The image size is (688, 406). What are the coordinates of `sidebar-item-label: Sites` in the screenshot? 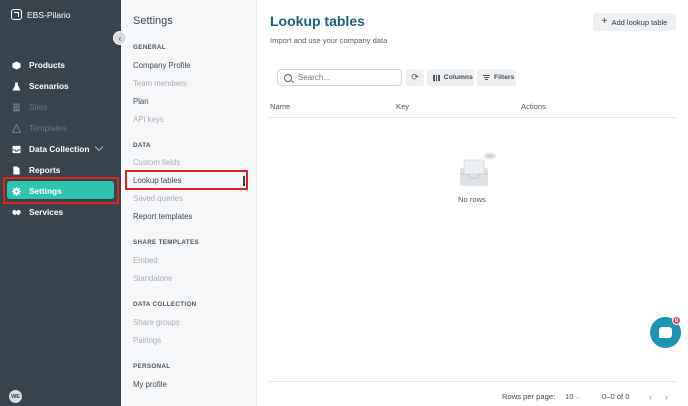 It's located at (38, 107).